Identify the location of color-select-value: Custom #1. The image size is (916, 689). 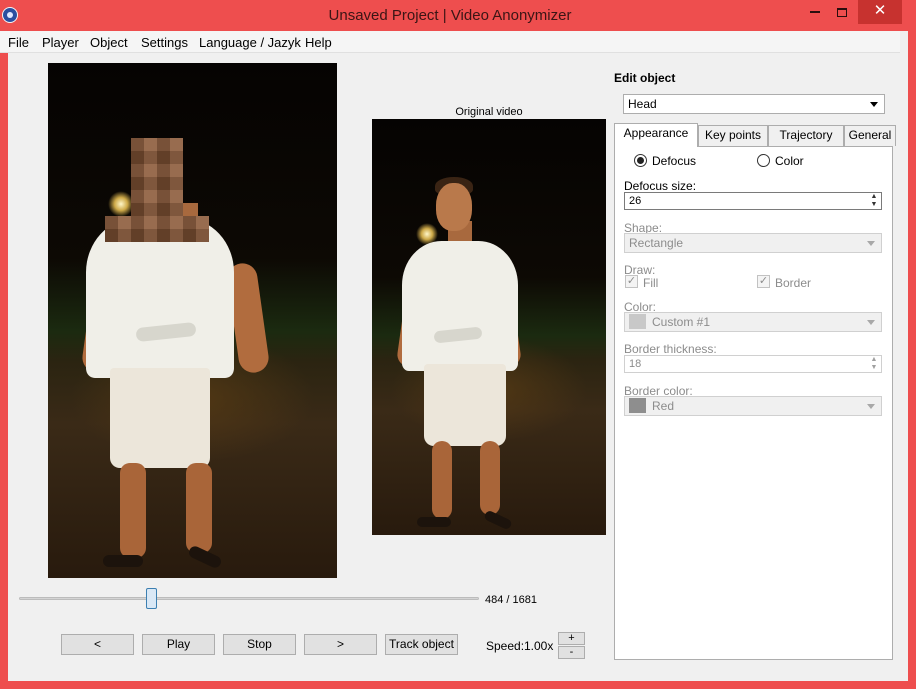
(681, 322).